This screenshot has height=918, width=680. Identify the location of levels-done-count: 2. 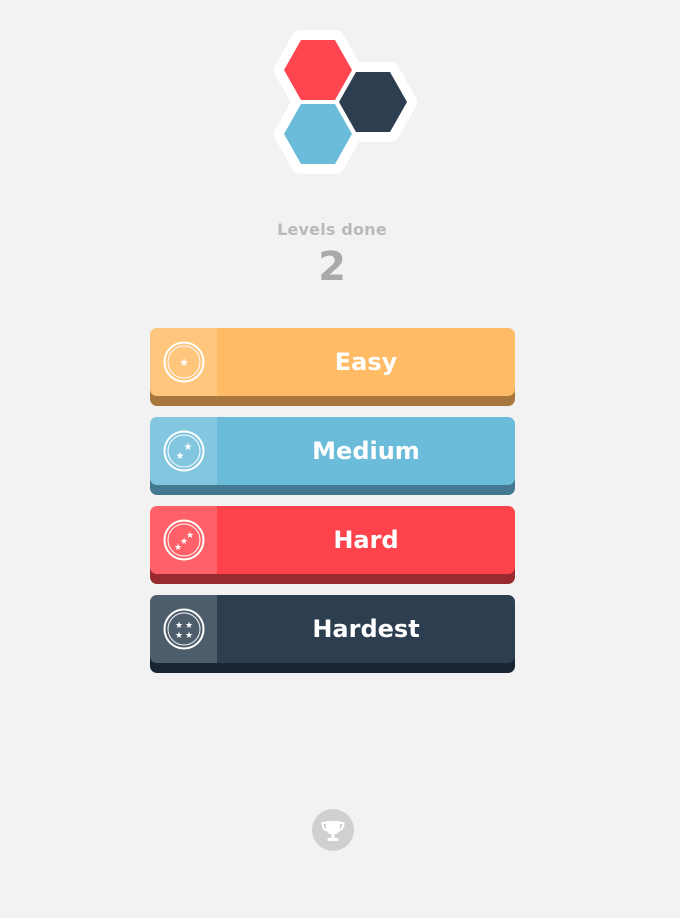
(332, 267).